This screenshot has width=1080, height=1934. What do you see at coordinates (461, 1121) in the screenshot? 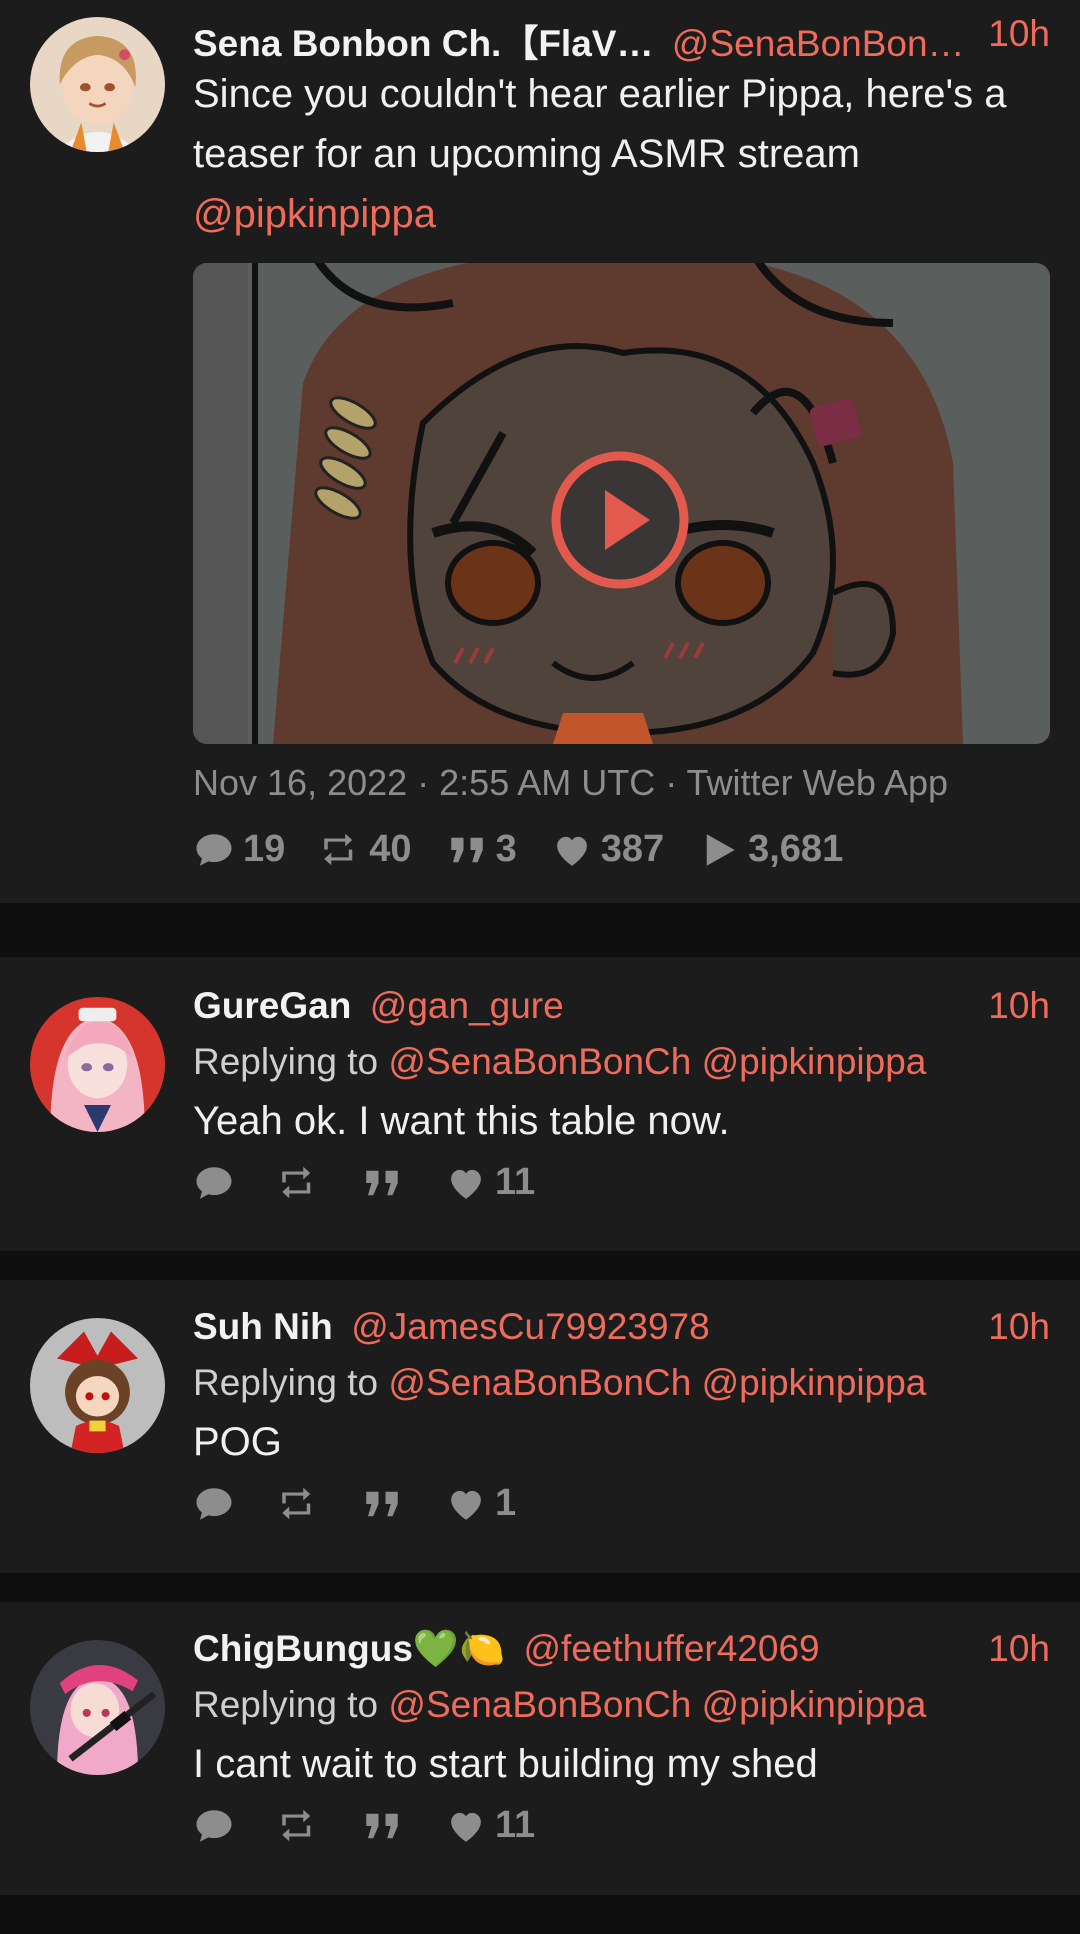
I see `tweet-text: Yeah ok. I want this table now.` at bounding box center [461, 1121].